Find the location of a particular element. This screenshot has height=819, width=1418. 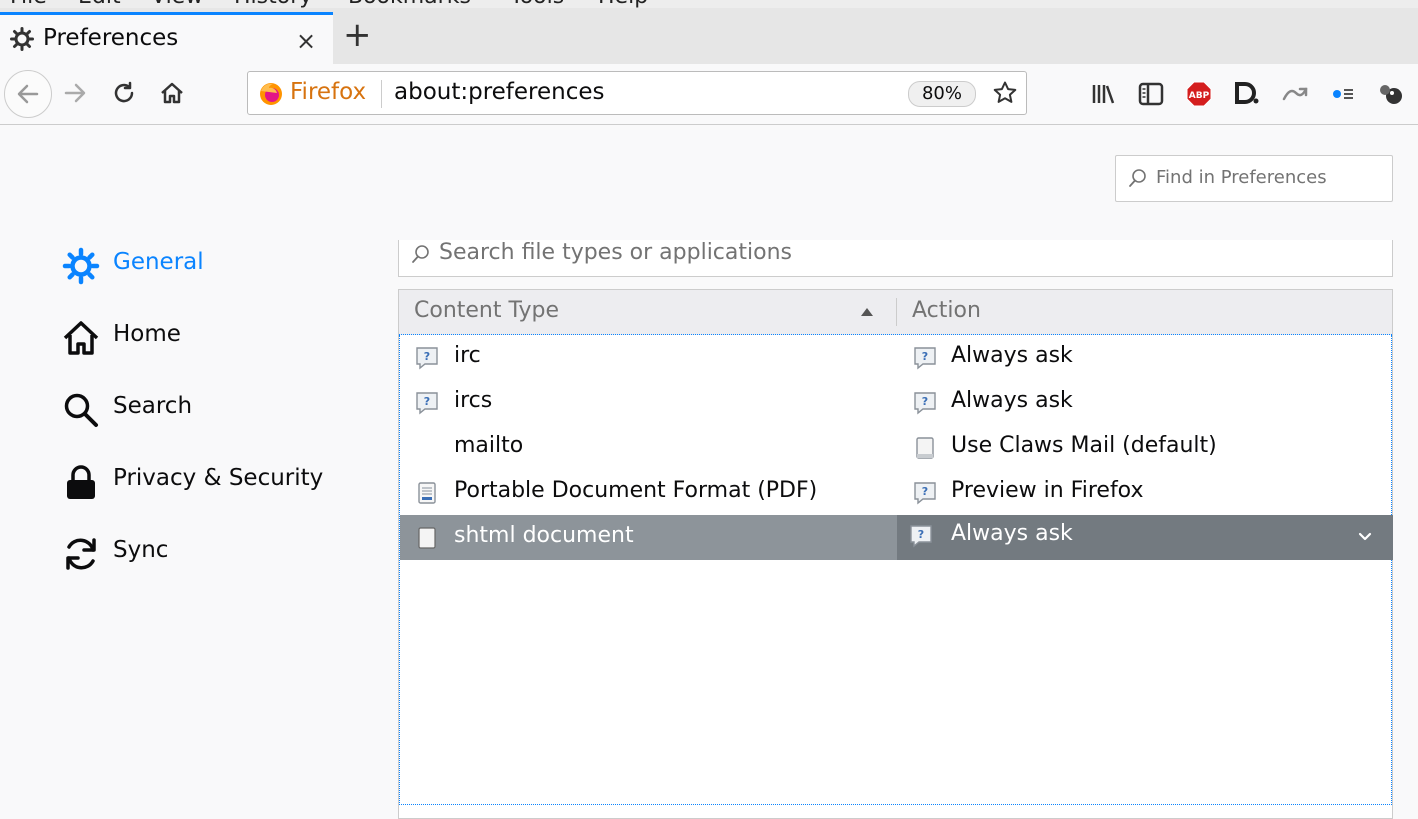

document-icon is located at coordinates (427, 538).